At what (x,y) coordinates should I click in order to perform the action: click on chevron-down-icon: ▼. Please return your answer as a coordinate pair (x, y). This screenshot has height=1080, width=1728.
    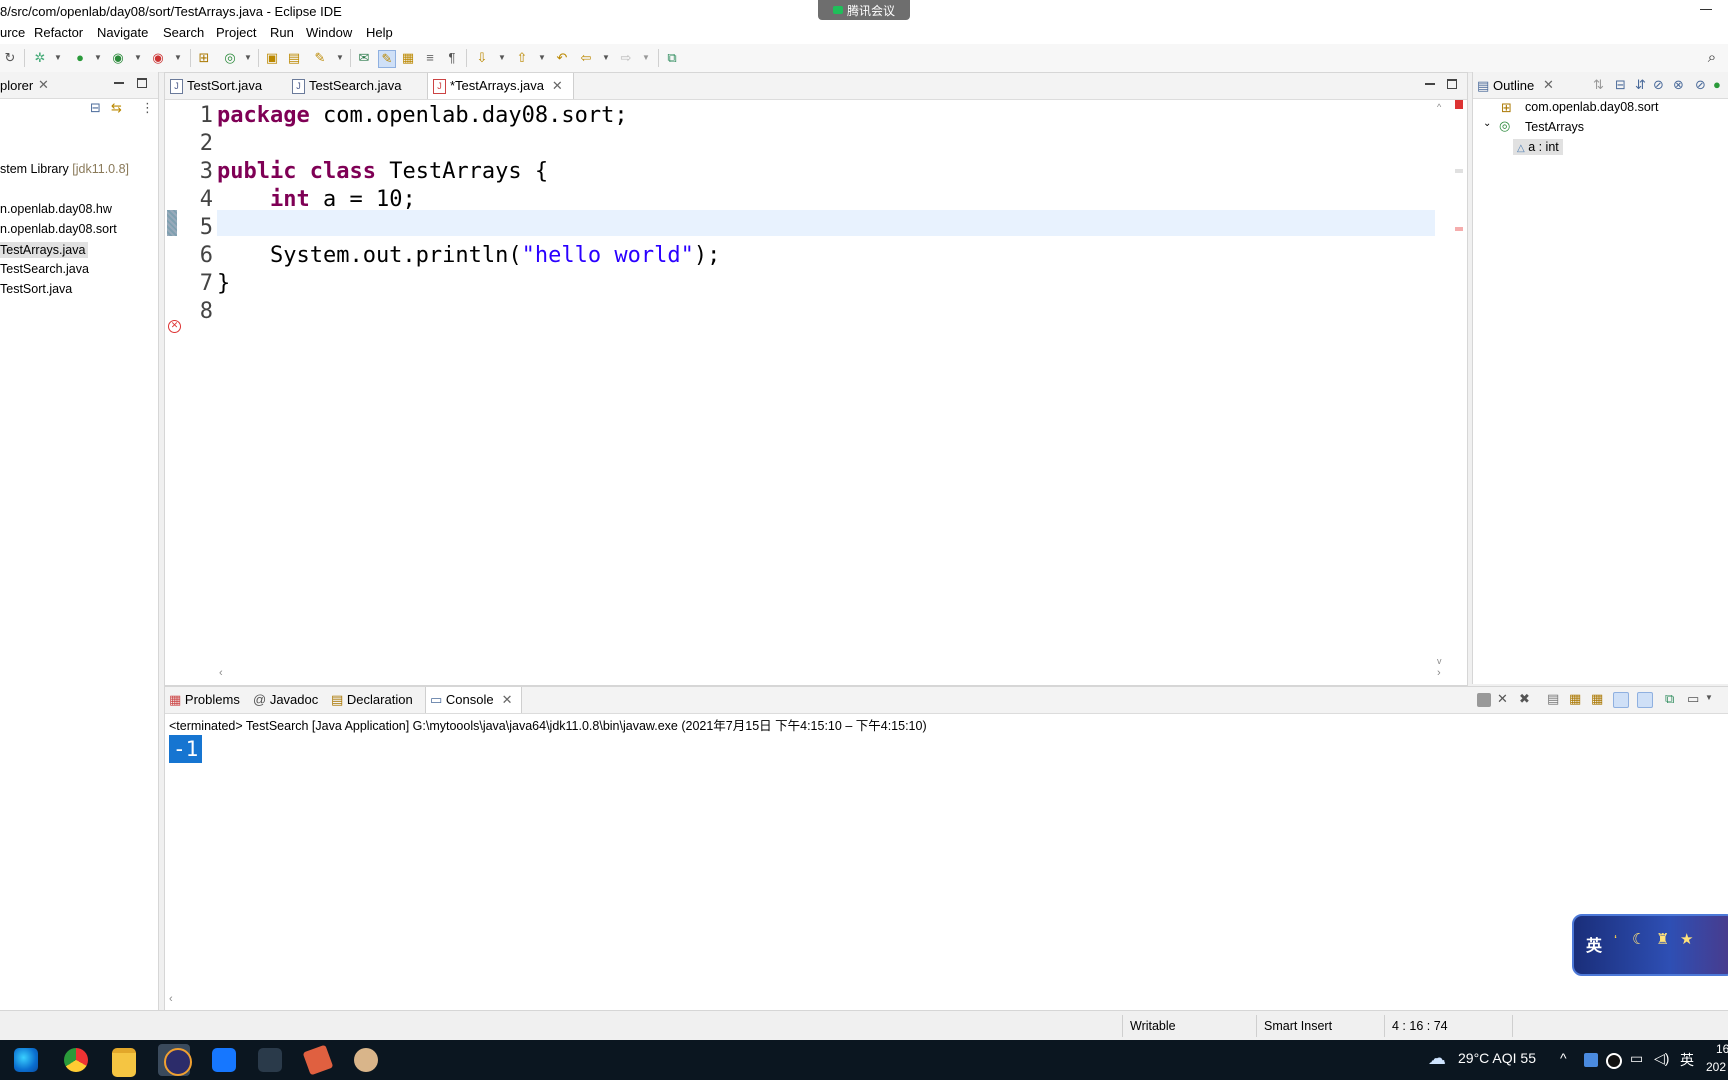
    Looking at the image, I should click on (1709, 697).